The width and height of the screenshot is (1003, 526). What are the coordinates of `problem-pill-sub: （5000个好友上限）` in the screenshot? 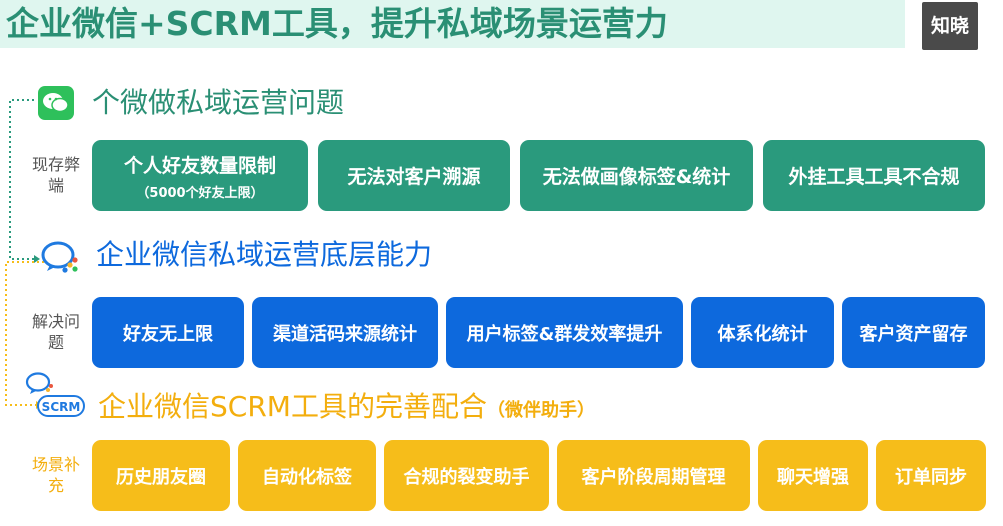 It's located at (200, 193).